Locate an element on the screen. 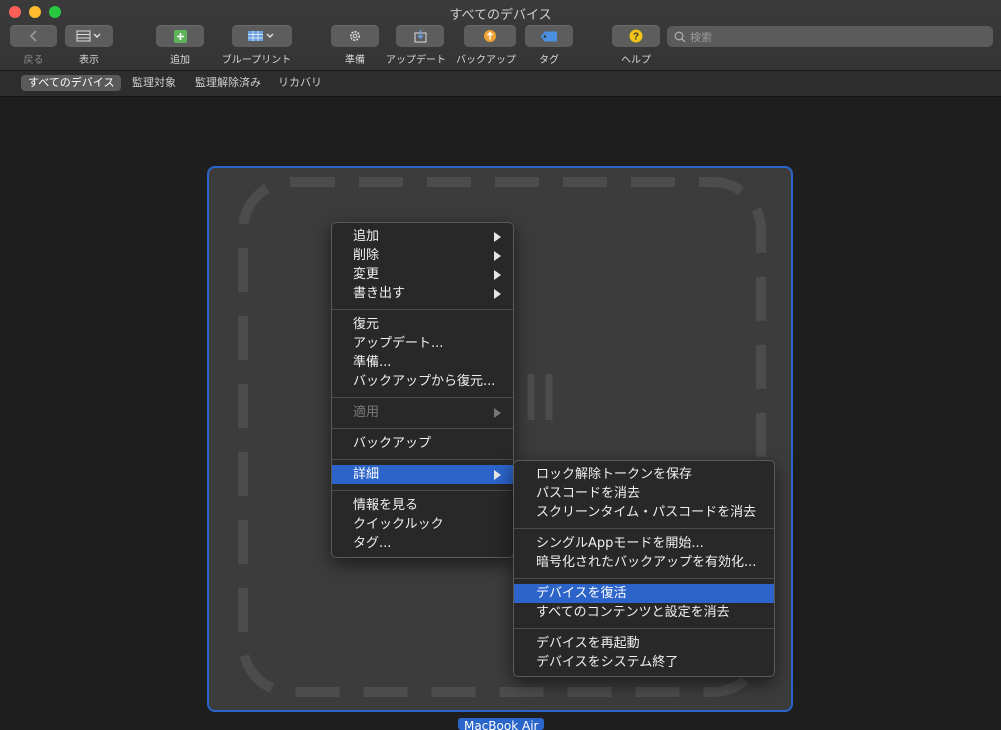 The width and height of the screenshot is (1001, 730). submenu-item-erase-screentime-passcode: スクリーンタイム・パスコードを消去 is located at coordinates (644, 512).